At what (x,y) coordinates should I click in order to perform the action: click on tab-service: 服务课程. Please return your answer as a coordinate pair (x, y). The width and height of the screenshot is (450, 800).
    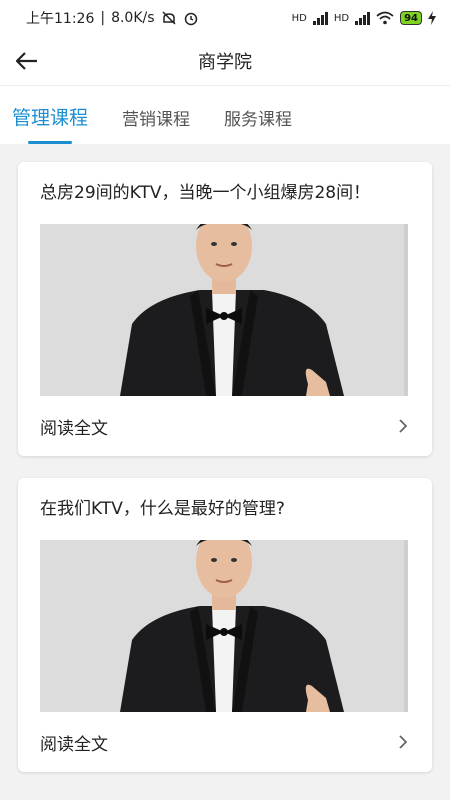
    Looking at the image, I should click on (258, 124).